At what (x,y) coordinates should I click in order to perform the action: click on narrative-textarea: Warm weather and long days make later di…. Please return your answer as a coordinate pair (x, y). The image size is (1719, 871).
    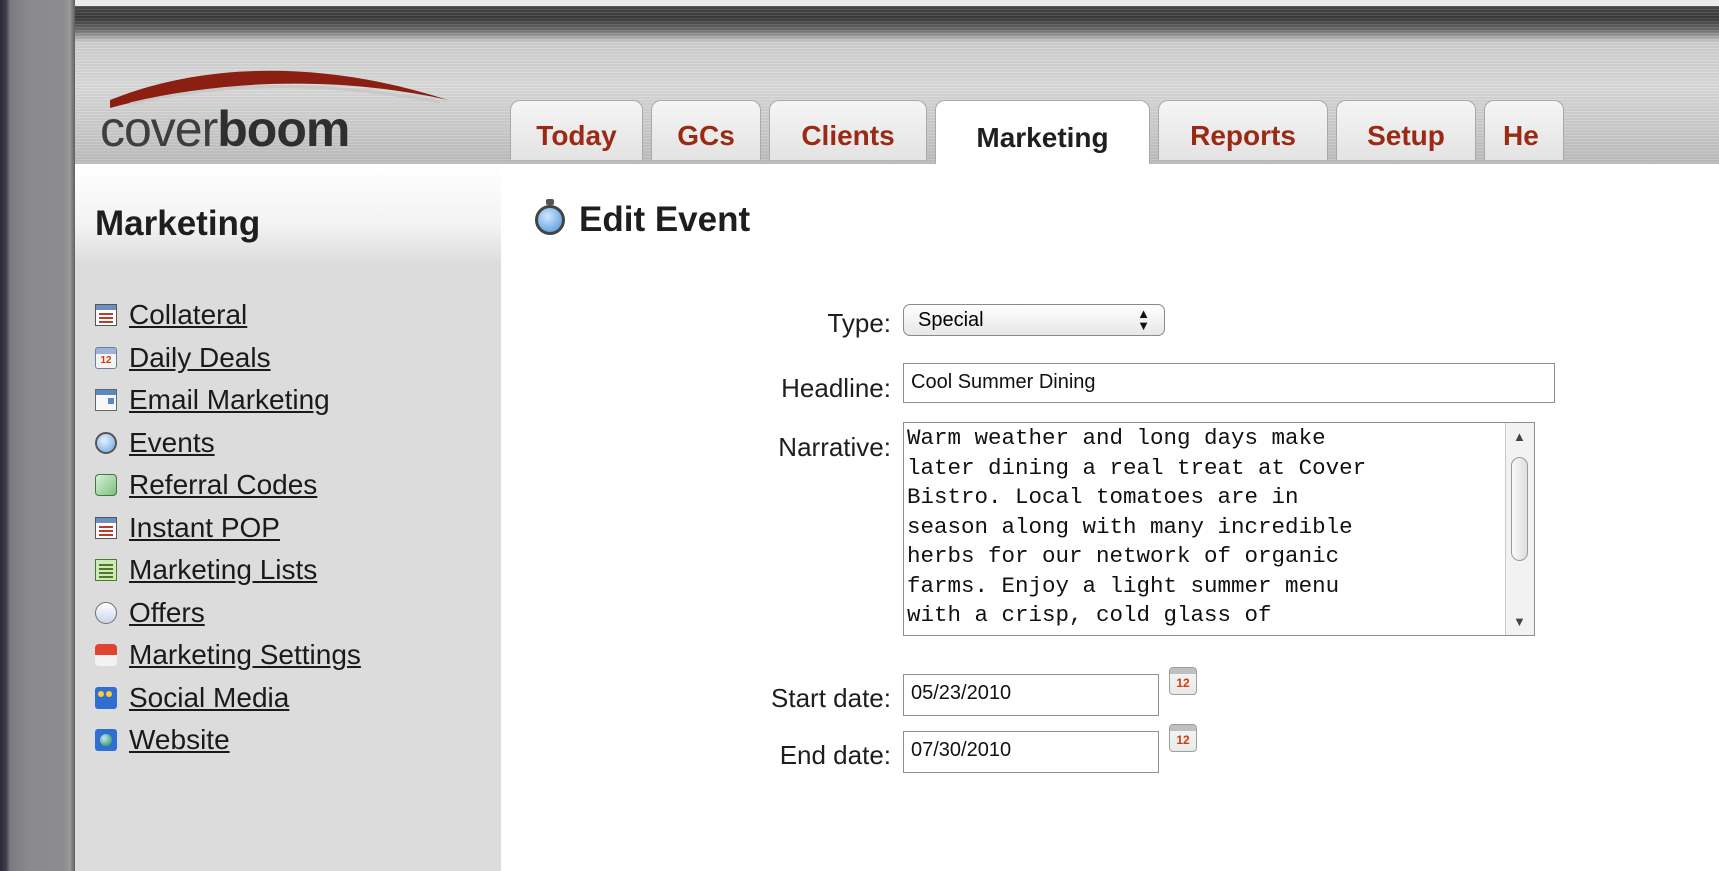
    Looking at the image, I should click on (1219, 529).